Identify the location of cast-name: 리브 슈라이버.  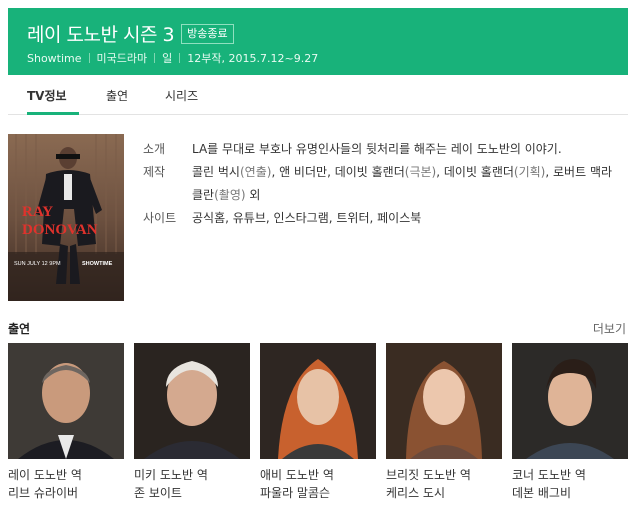
(66, 493).